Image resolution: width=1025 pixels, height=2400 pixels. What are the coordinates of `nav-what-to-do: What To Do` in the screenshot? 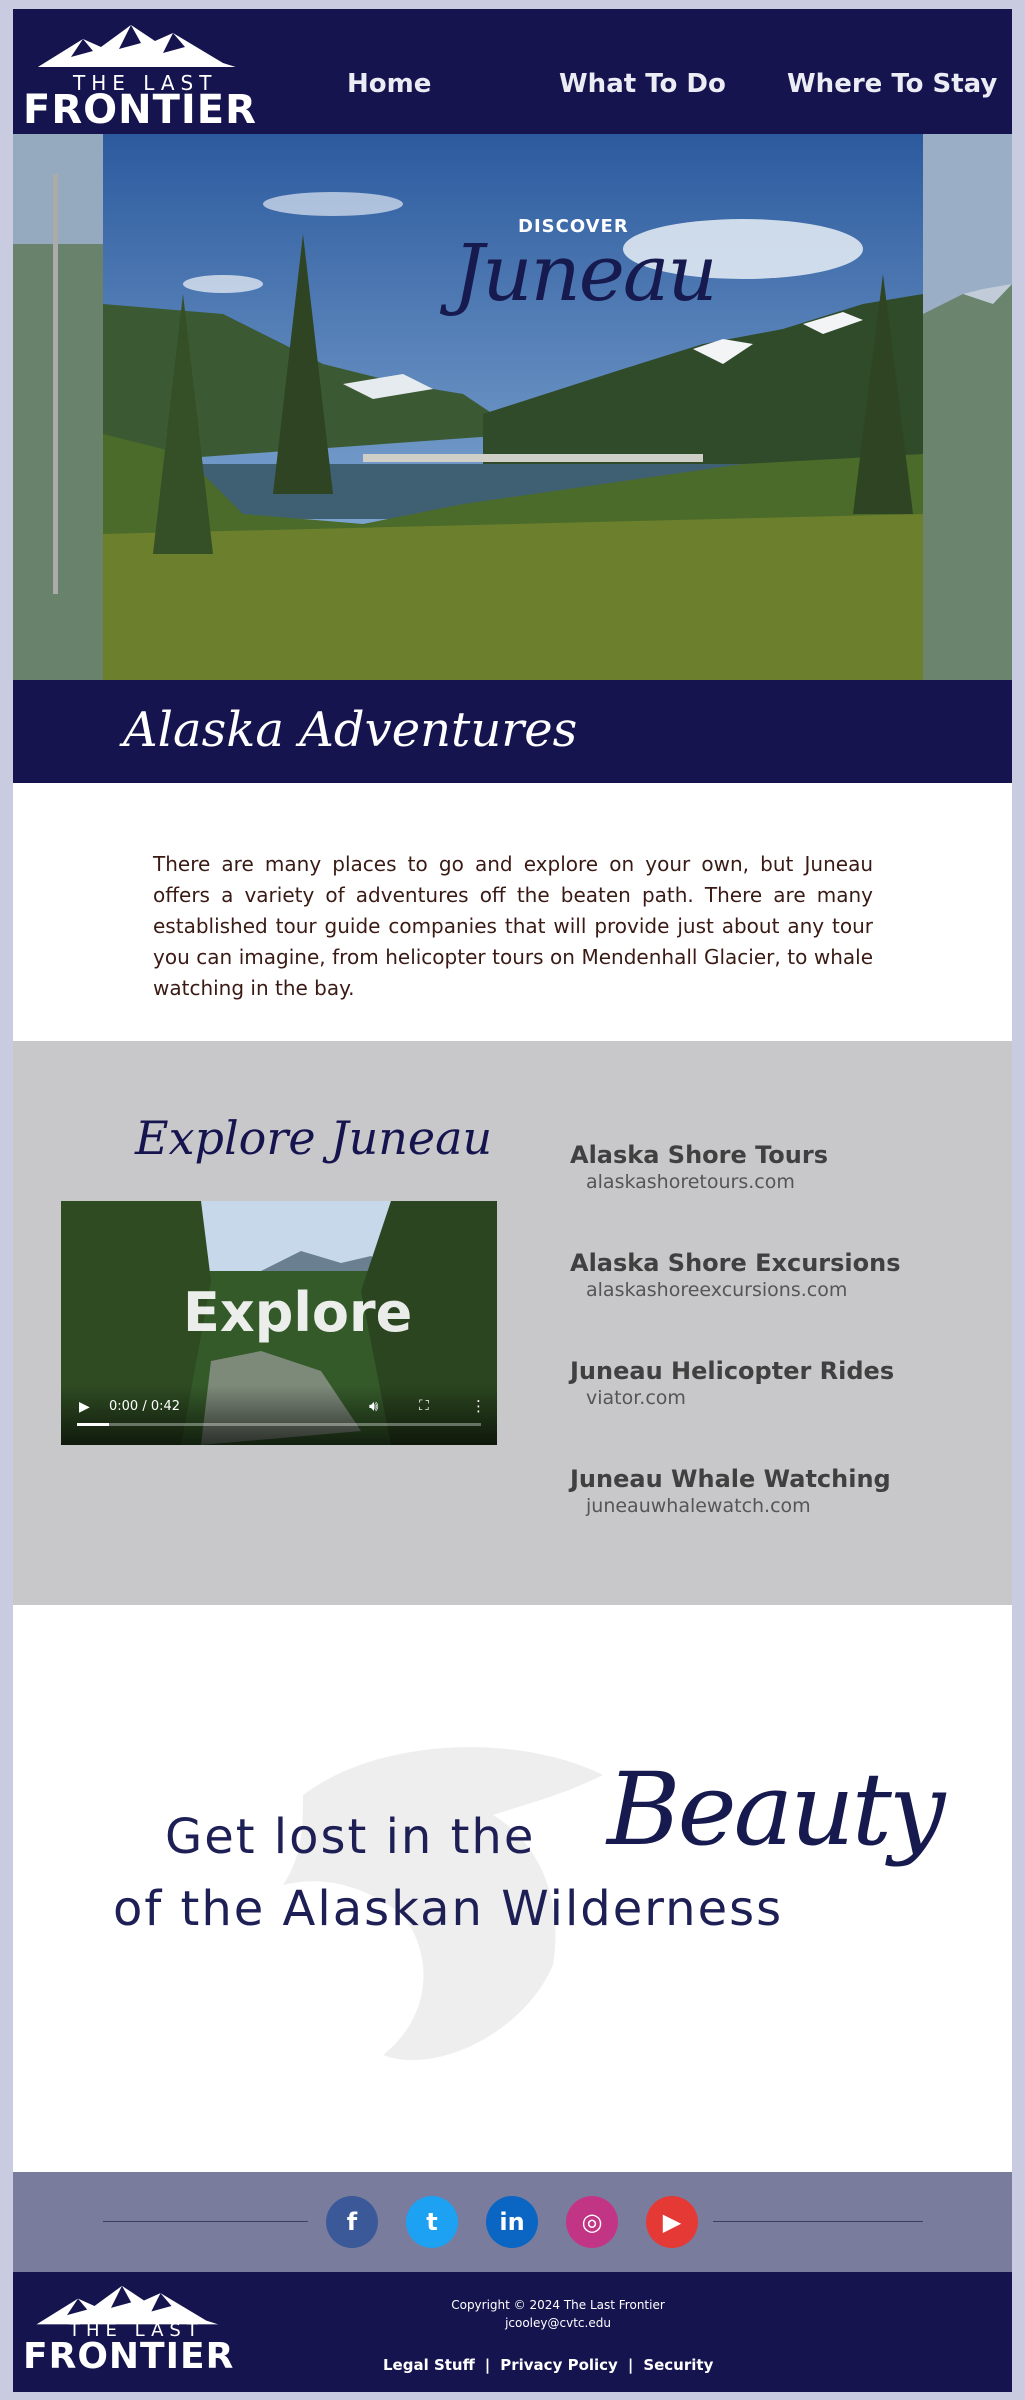 It's located at (642, 84).